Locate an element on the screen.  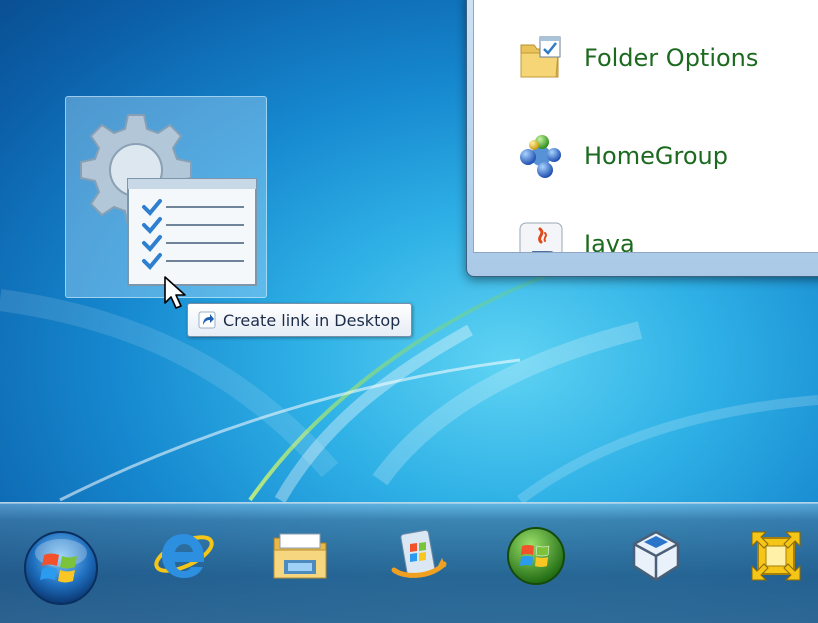
folder-options-icon is located at coordinates (540, 57).